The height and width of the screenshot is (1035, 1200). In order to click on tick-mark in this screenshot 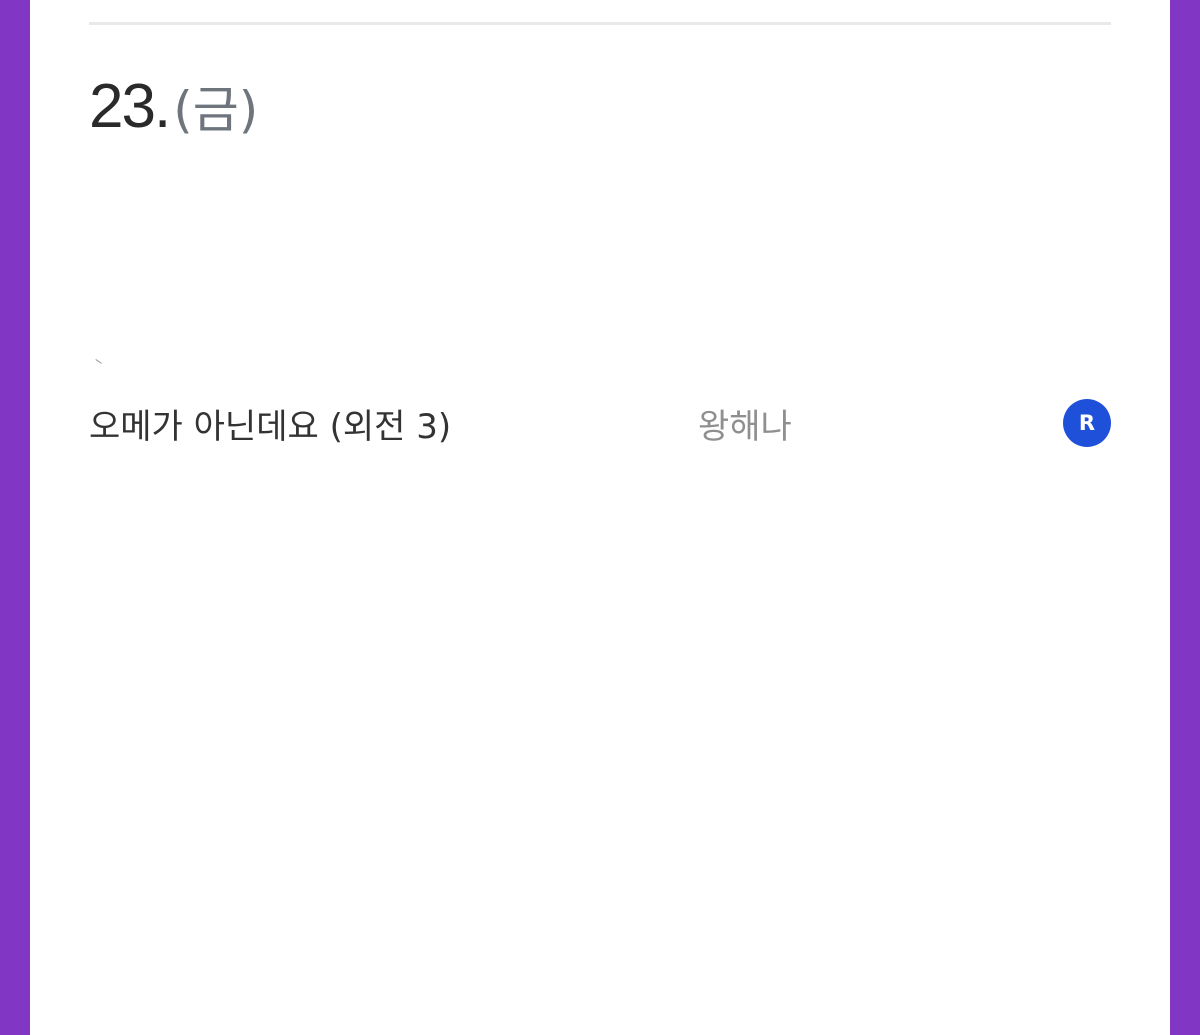, I will do `click(97, 363)`.